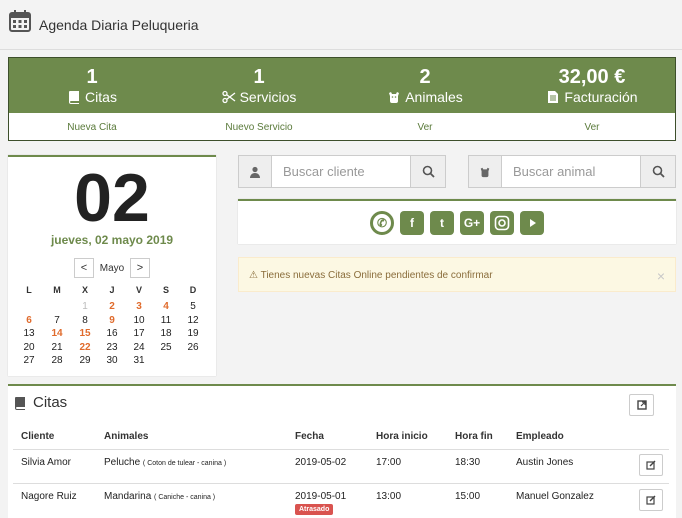  Describe the element at coordinates (85, 347) in the screenshot. I see `calendar-day: 22` at that location.